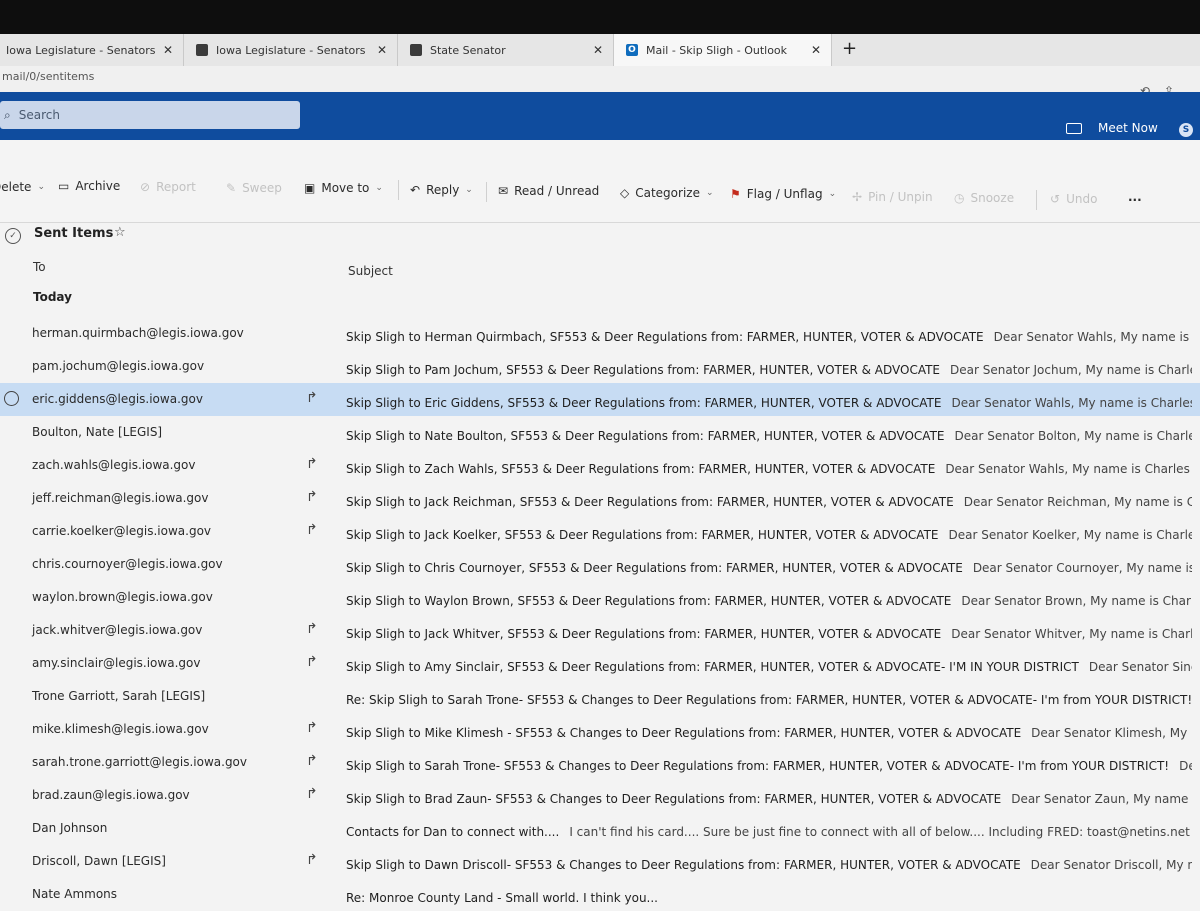  Describe the element at coordinates (11, 398) in the screenshot. I see `select-radio` at that location.